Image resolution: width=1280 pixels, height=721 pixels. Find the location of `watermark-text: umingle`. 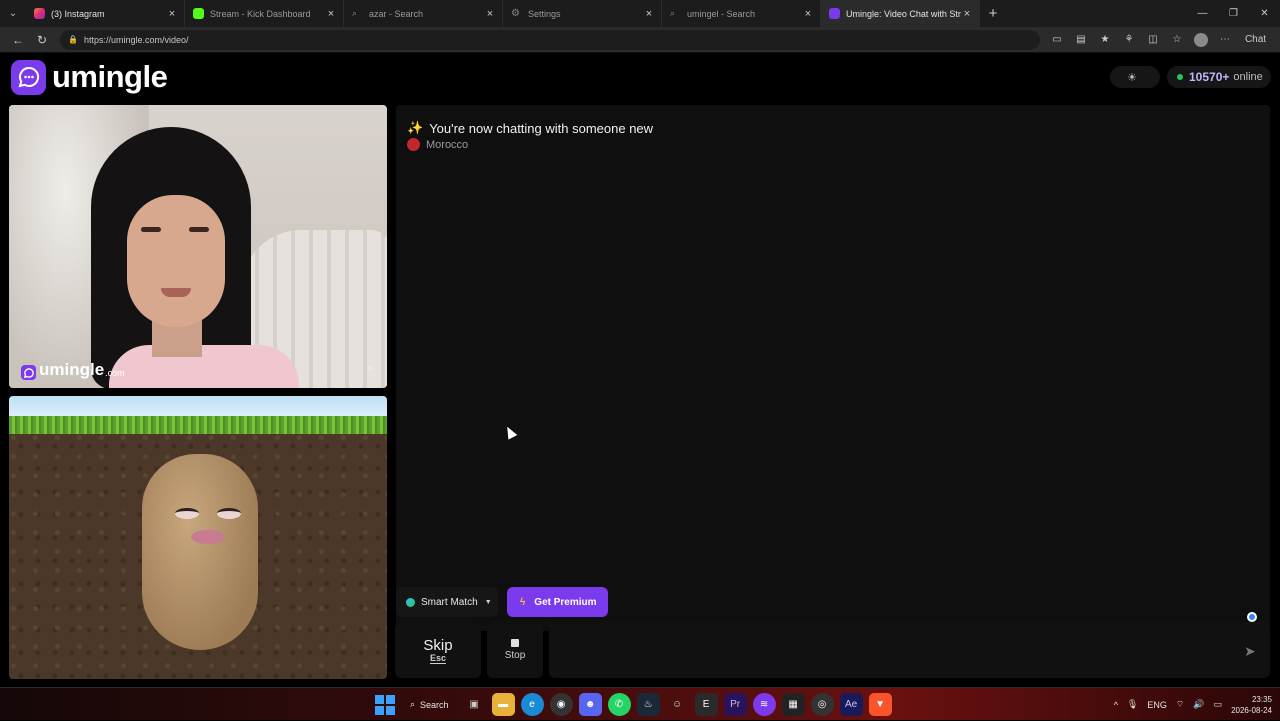

watermark-text: umingle is located at coordinates (72, 369).